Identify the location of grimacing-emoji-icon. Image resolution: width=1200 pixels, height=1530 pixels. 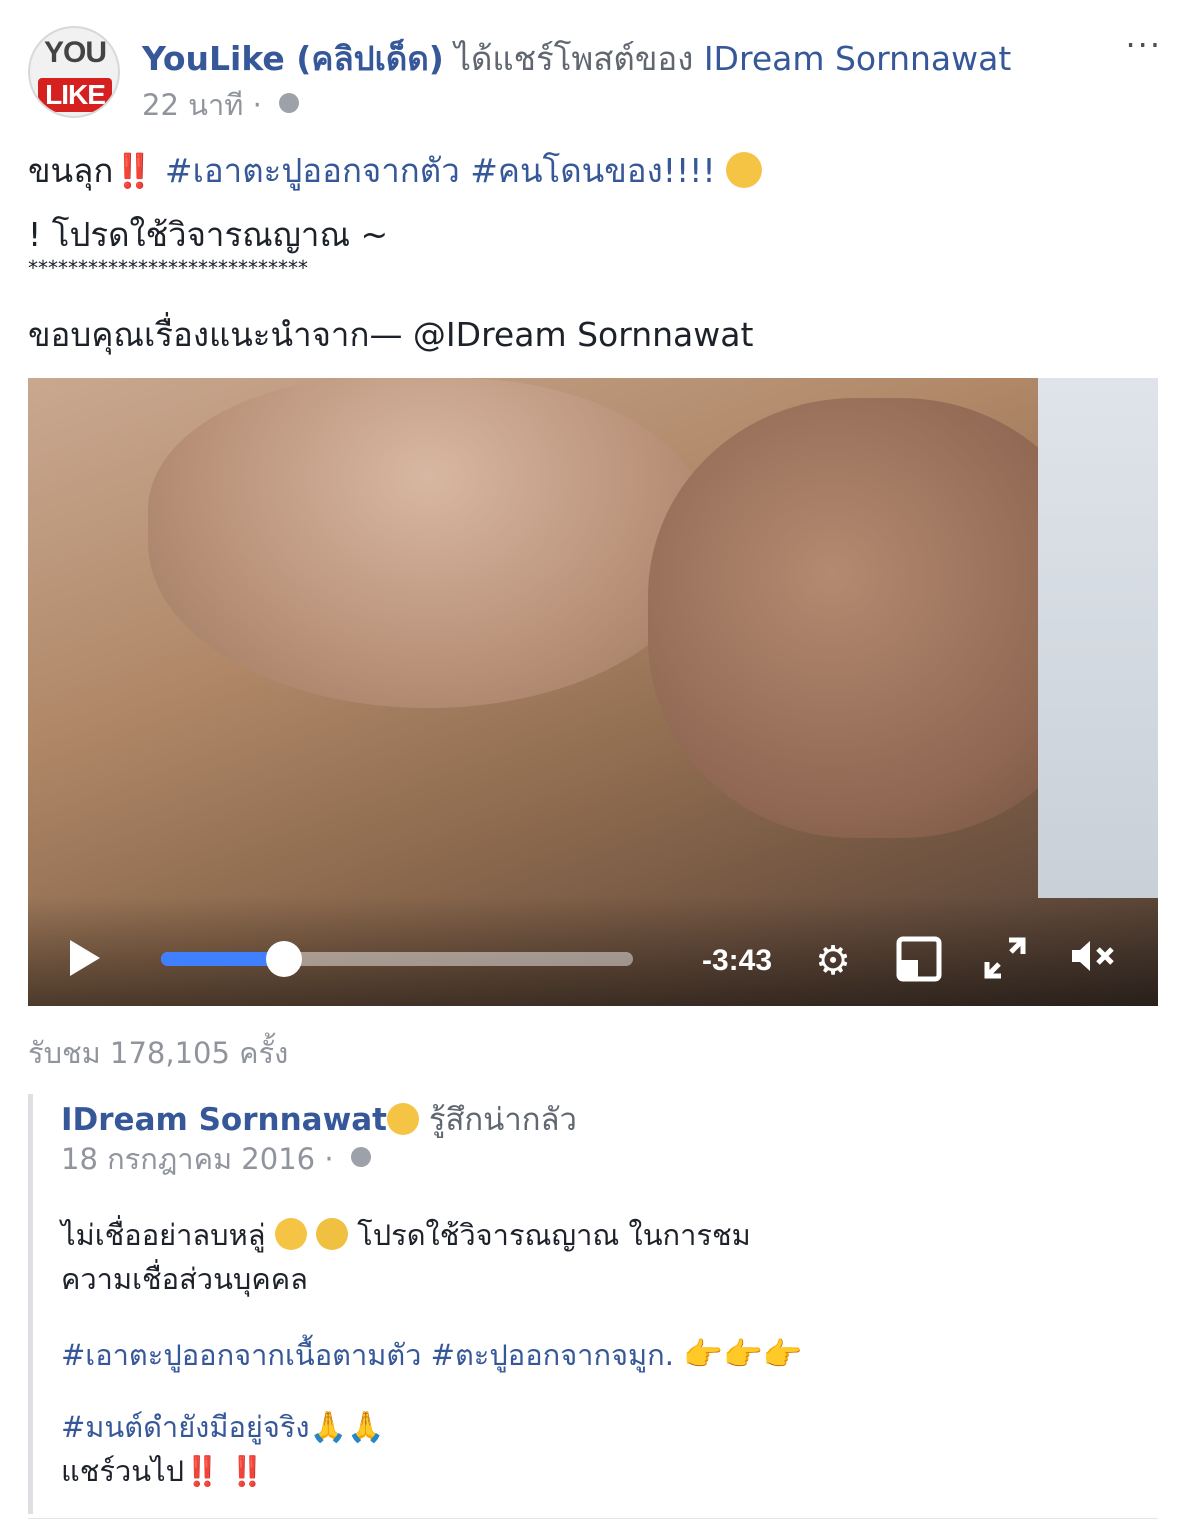
(744, 169).